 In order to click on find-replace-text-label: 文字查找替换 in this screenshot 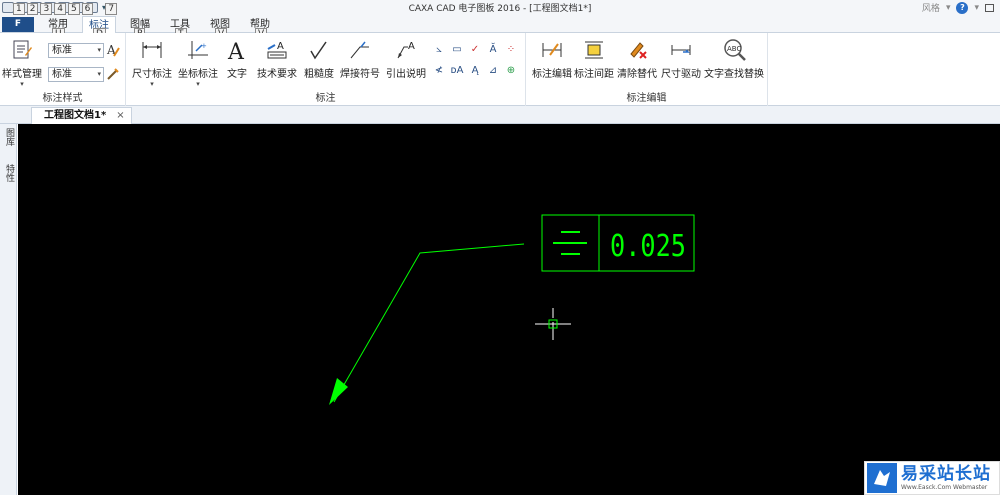, I will do `click(734, 74)`.